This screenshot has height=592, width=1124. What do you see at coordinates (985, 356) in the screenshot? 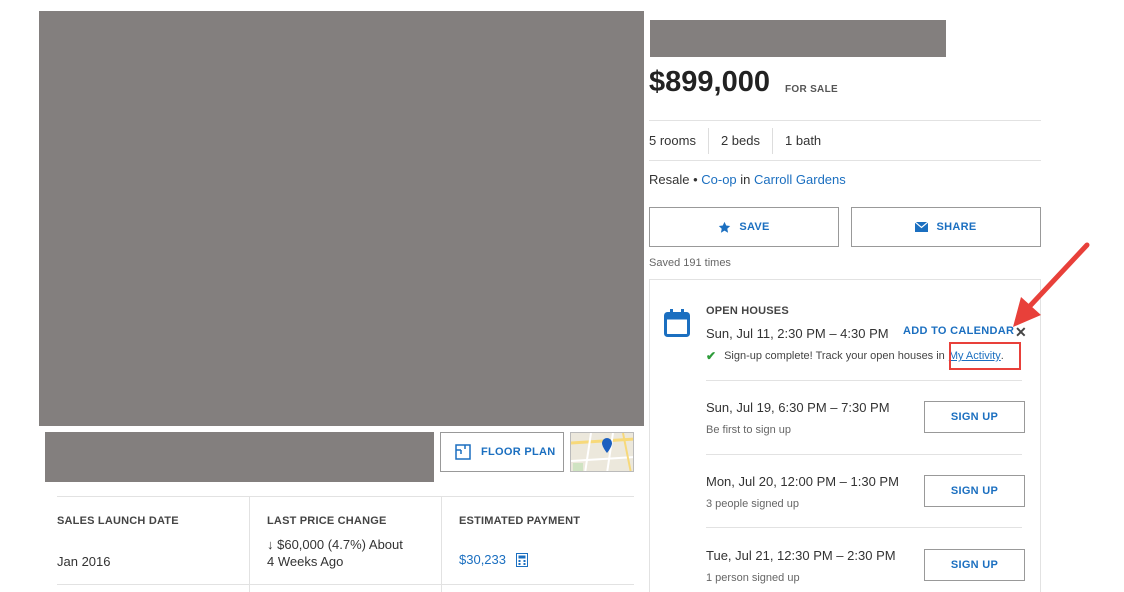
I see `annotation-highlight-box` at bounding box center [985, 356].